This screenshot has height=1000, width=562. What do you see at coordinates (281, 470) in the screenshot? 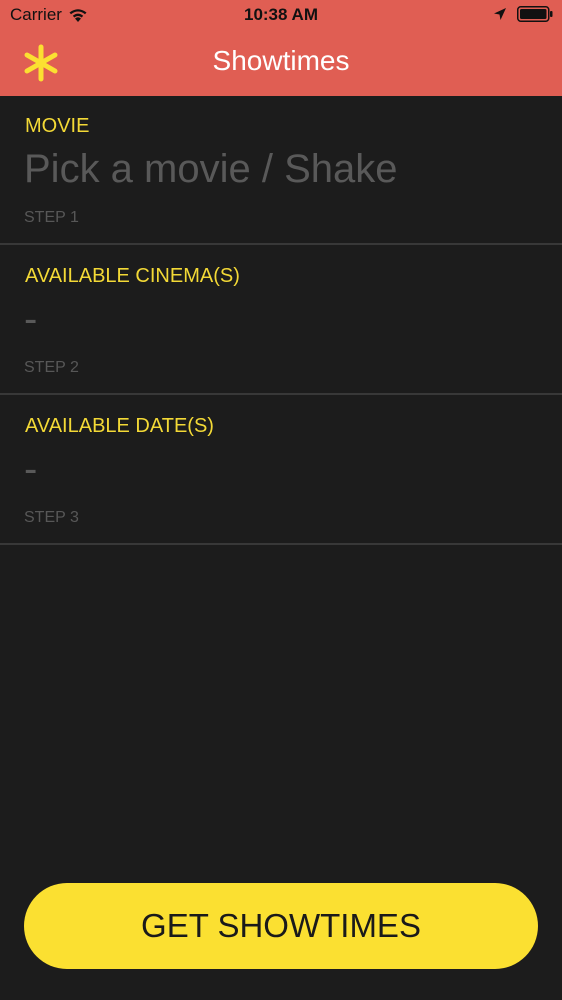
I see `date-section: AVAILABLE DATE(S) - STEP 3` at bounding box center [281, 470].